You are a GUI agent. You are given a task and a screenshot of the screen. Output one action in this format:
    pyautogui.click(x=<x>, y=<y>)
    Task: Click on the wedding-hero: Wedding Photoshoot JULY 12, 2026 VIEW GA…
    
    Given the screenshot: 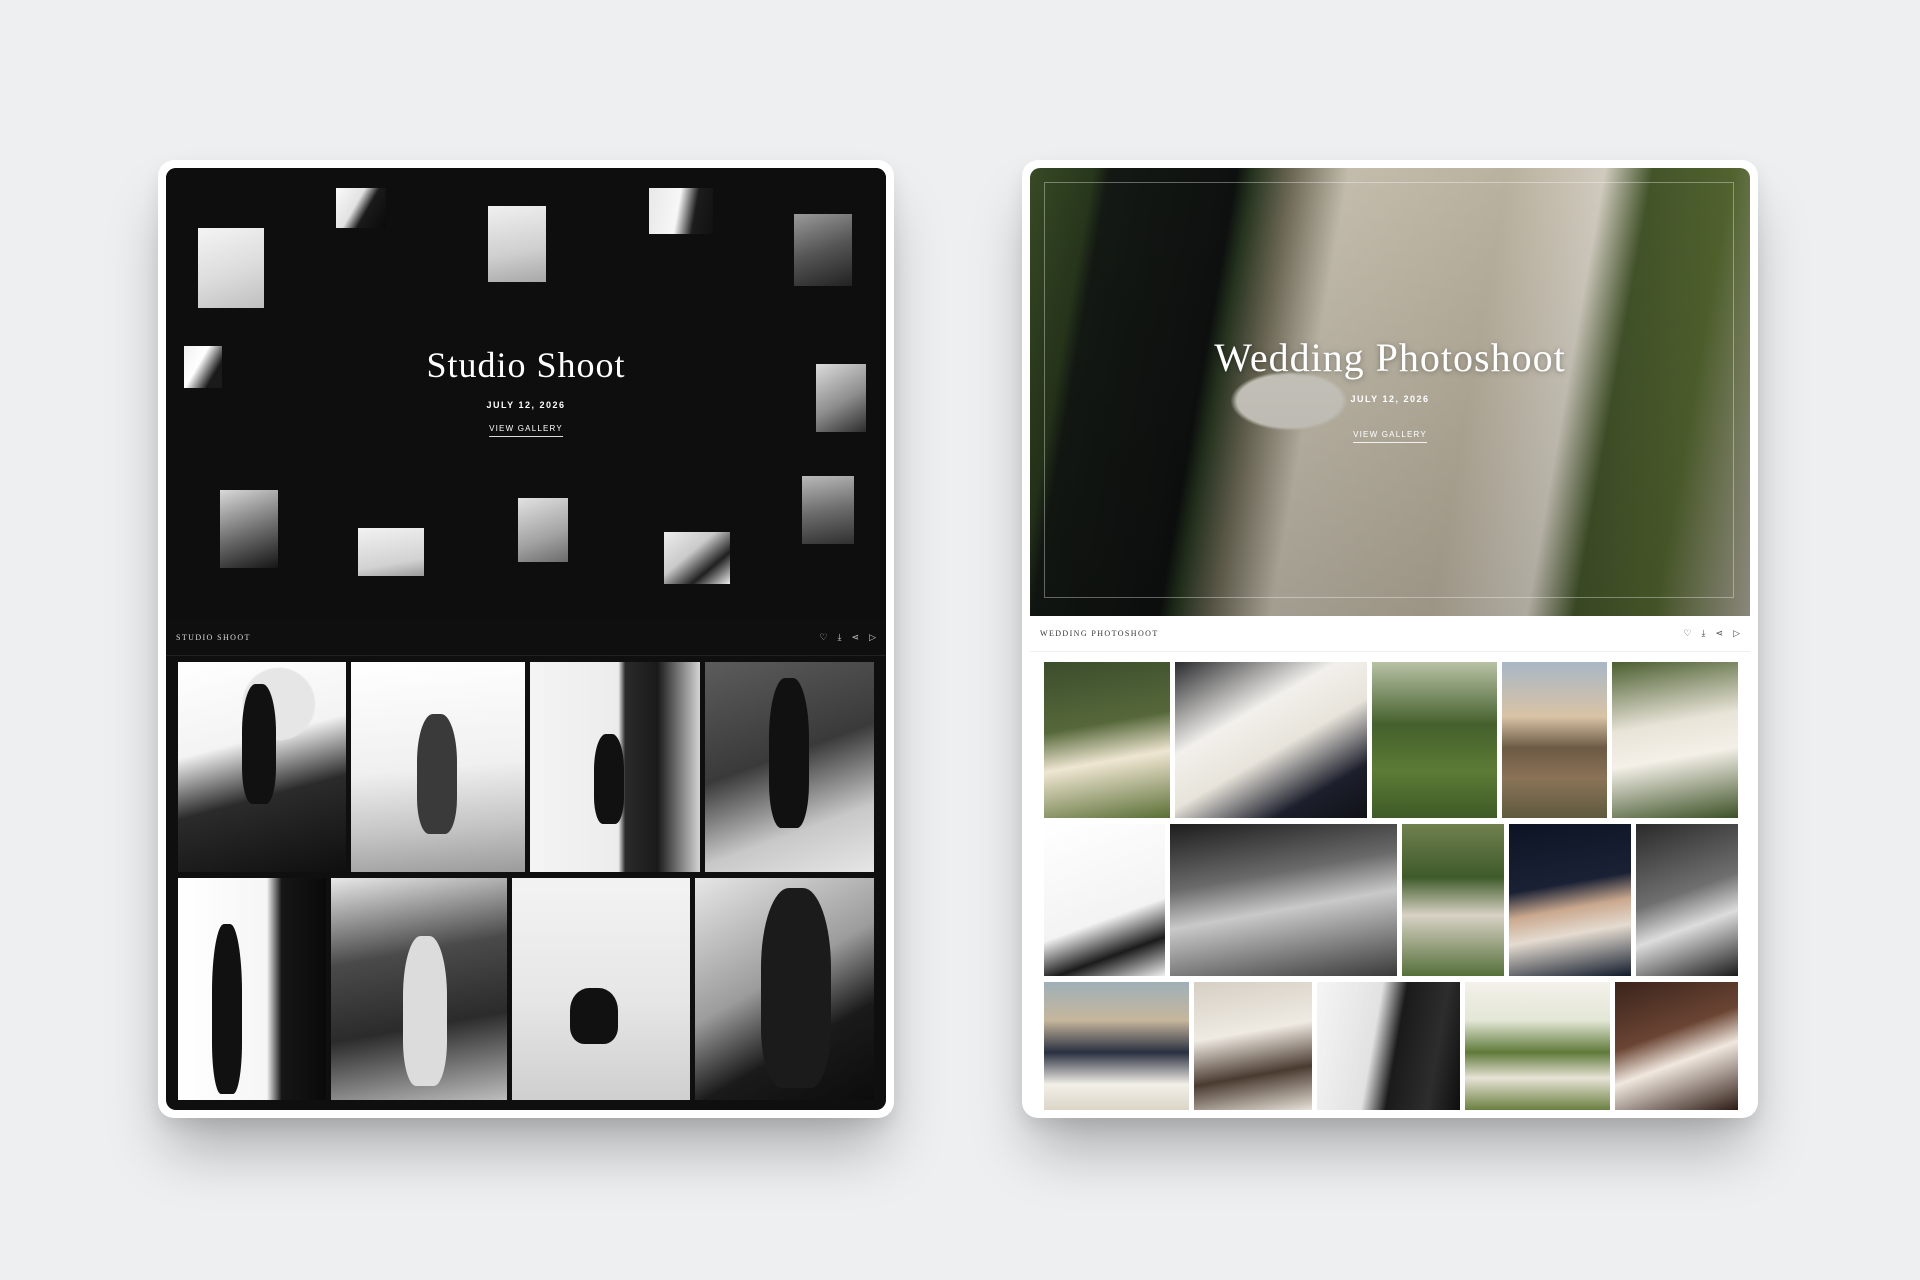 What is the action you would take?
    pyautogui.click(x=1390, y=392)
    